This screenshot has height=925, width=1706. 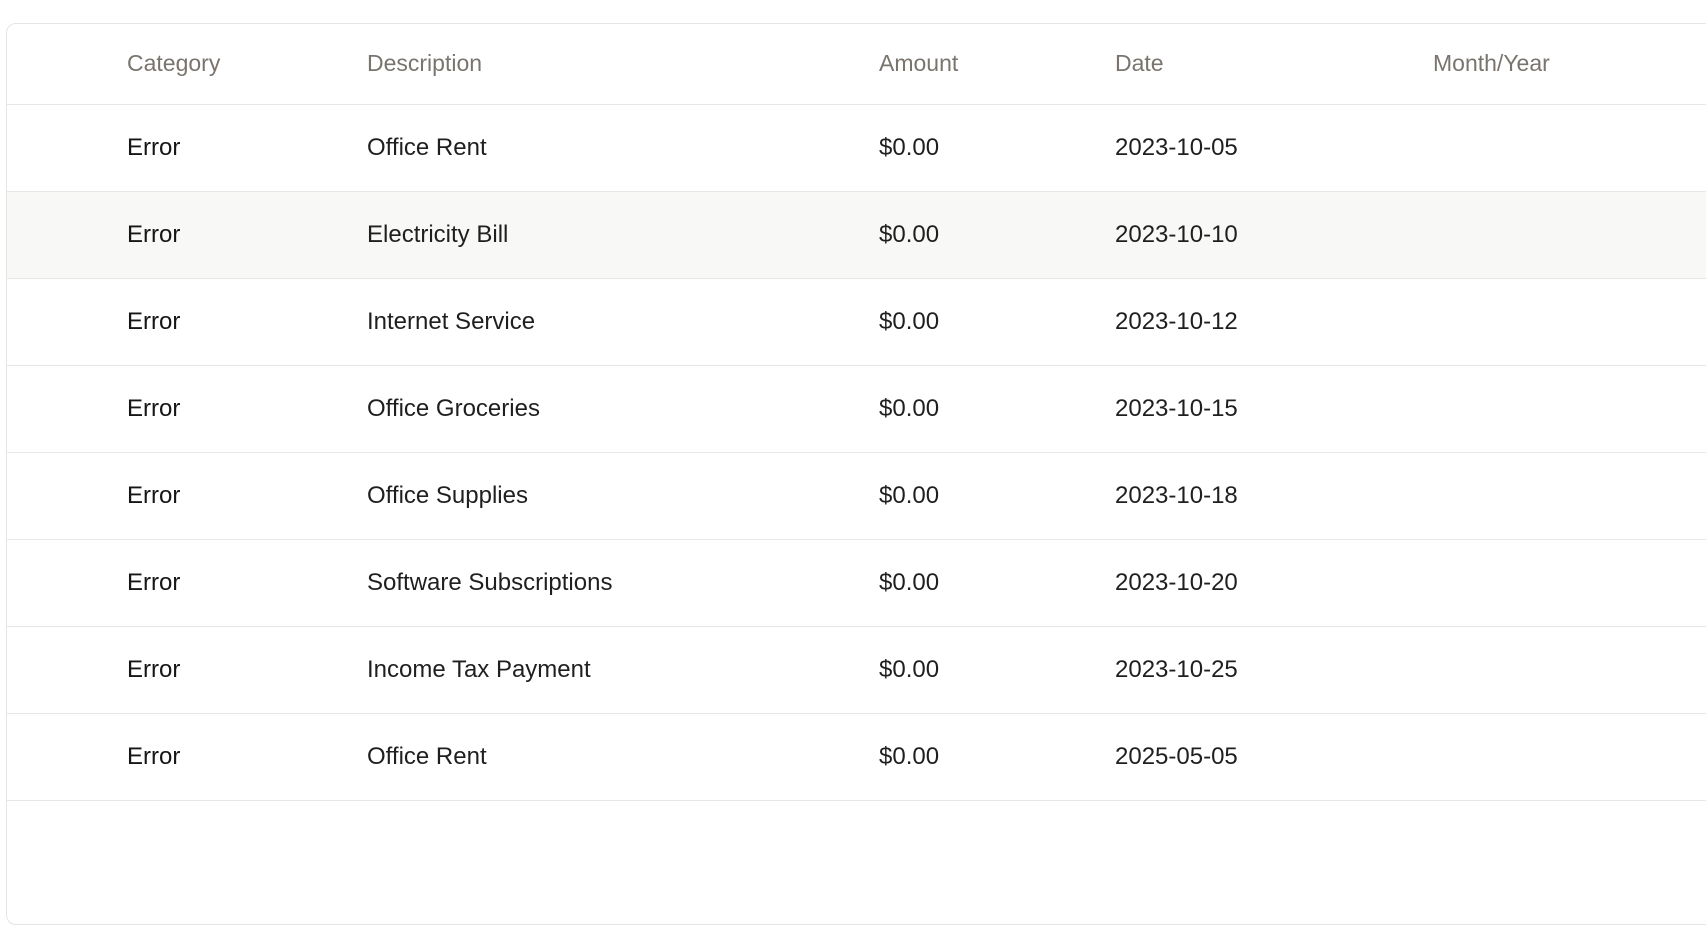 I want to click on table-row: Error Office Rent $0.00 2023-10-05, so click(x=856, y=147).